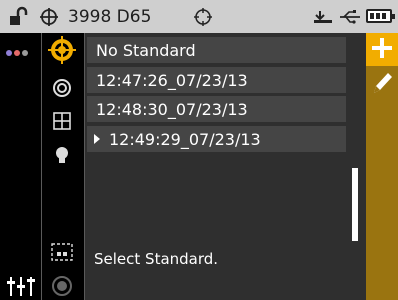  I want to click on list-item-label: 12:48:30_07/23/13, so click(172, 109).